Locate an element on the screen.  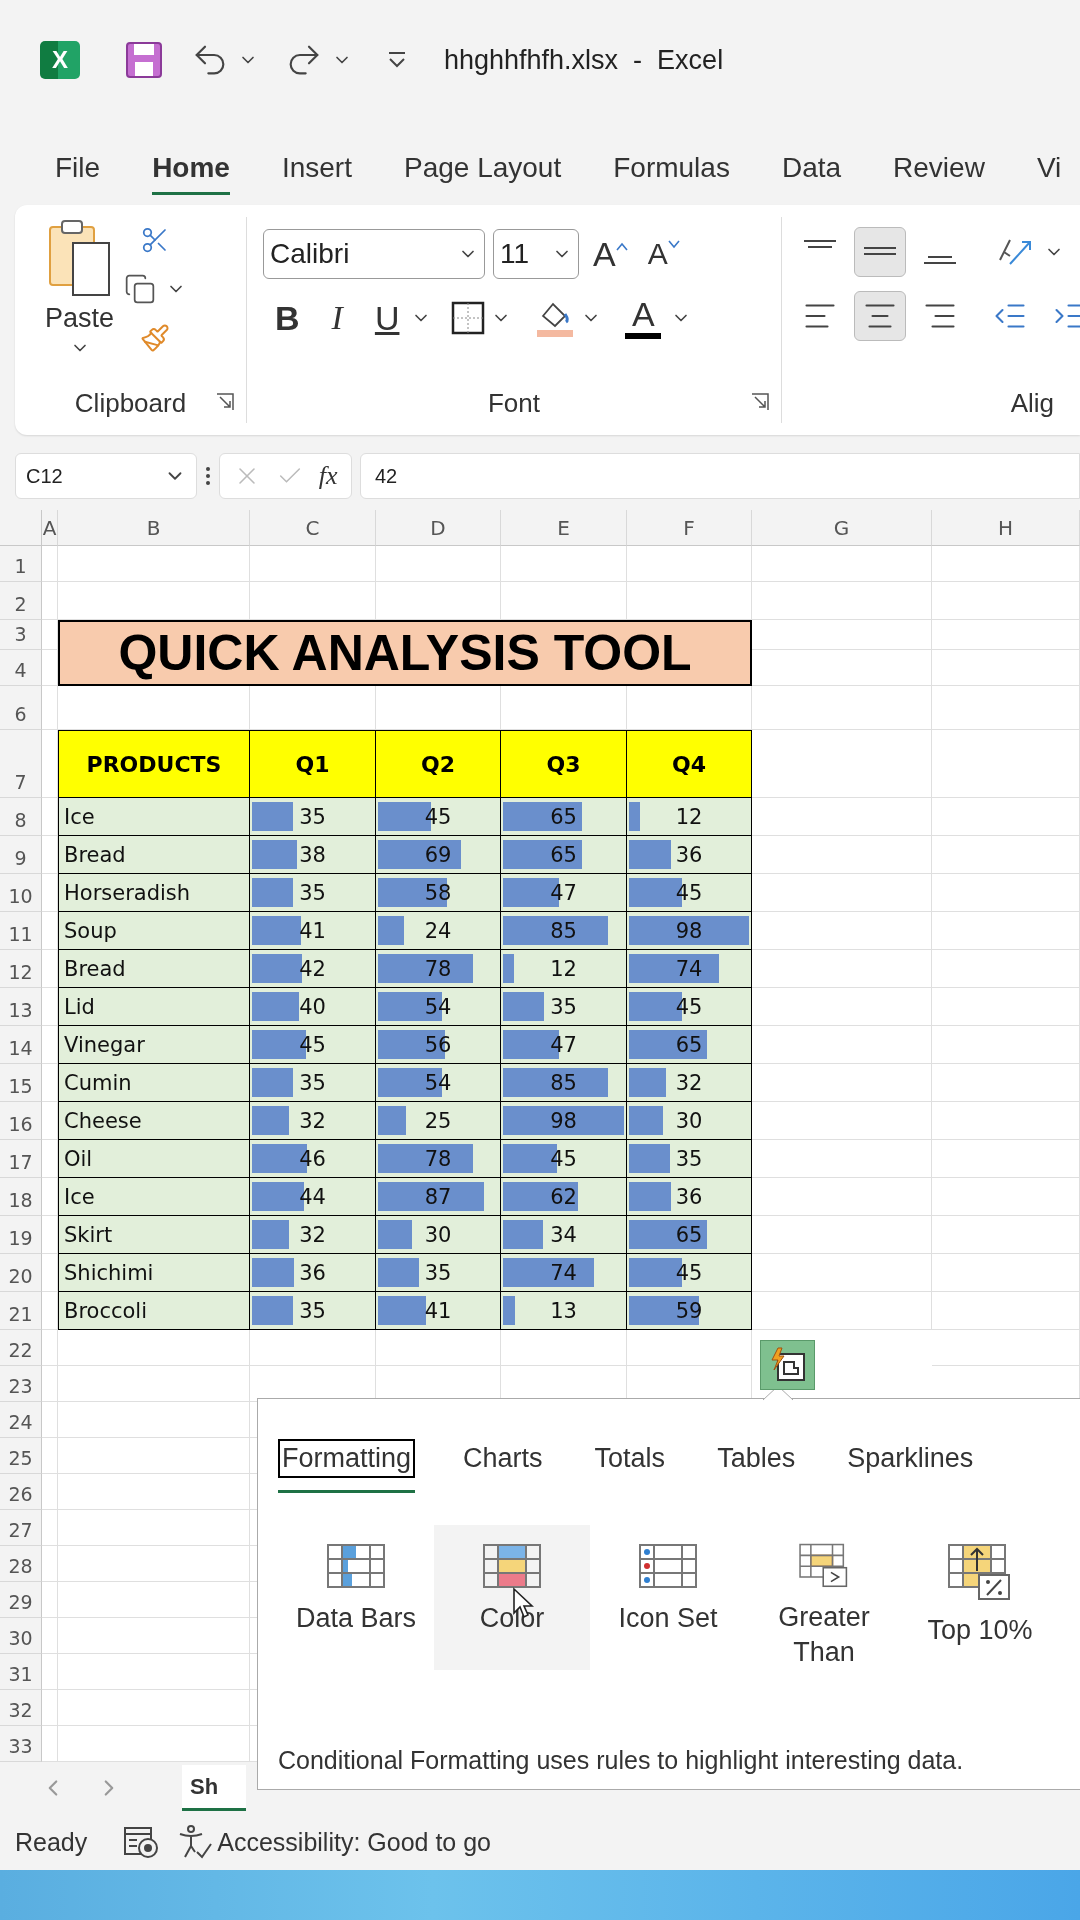
decrease-font-size-button: A is located at coordinates (663, 254).